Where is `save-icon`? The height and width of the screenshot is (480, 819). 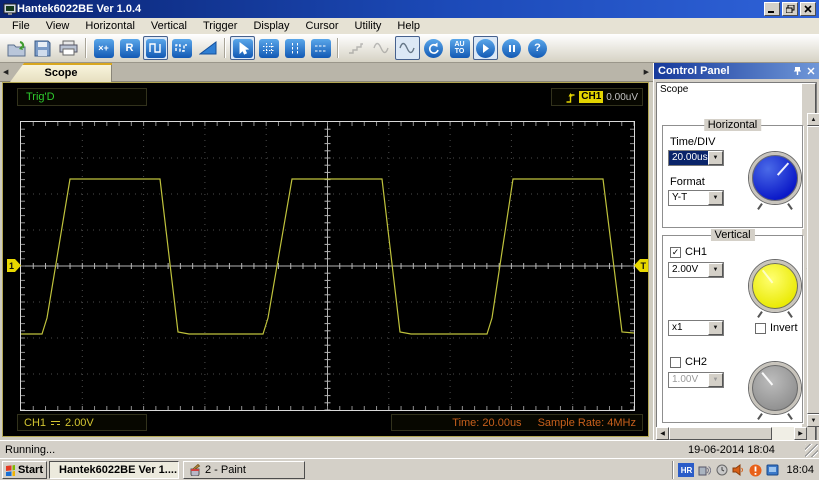
save-icon is located at coordinates (42, 48).